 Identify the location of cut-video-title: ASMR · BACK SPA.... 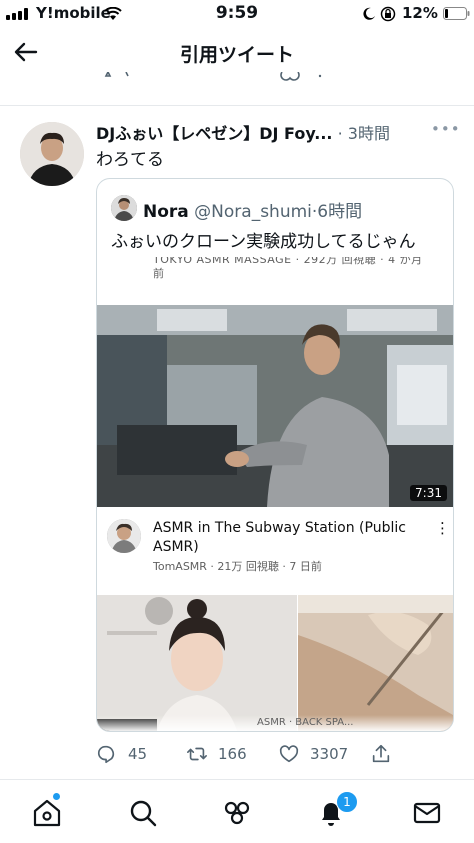
(305, 722).